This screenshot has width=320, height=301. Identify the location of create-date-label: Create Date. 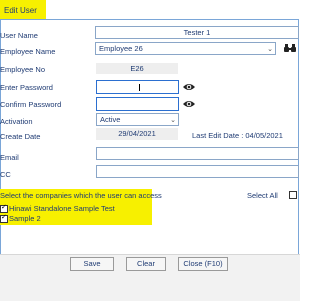
(20, 136).